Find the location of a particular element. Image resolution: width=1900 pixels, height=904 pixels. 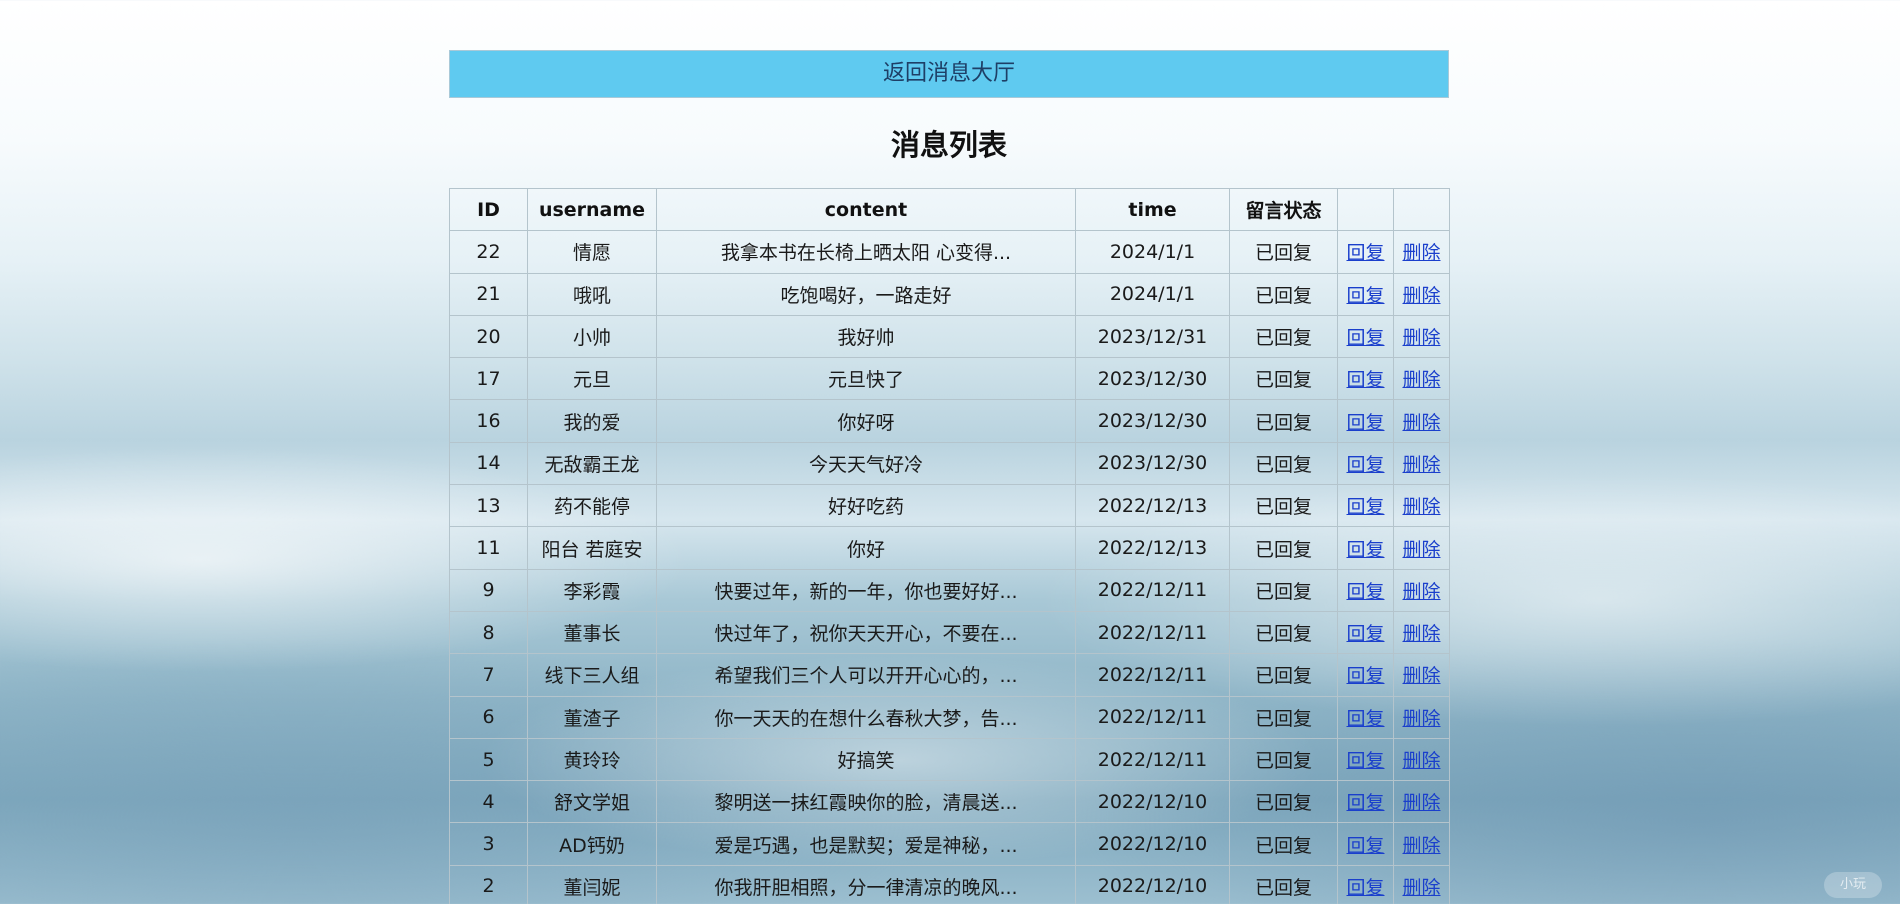

cell-time: 2022/12/13 is located at coordinates (1152, 506).